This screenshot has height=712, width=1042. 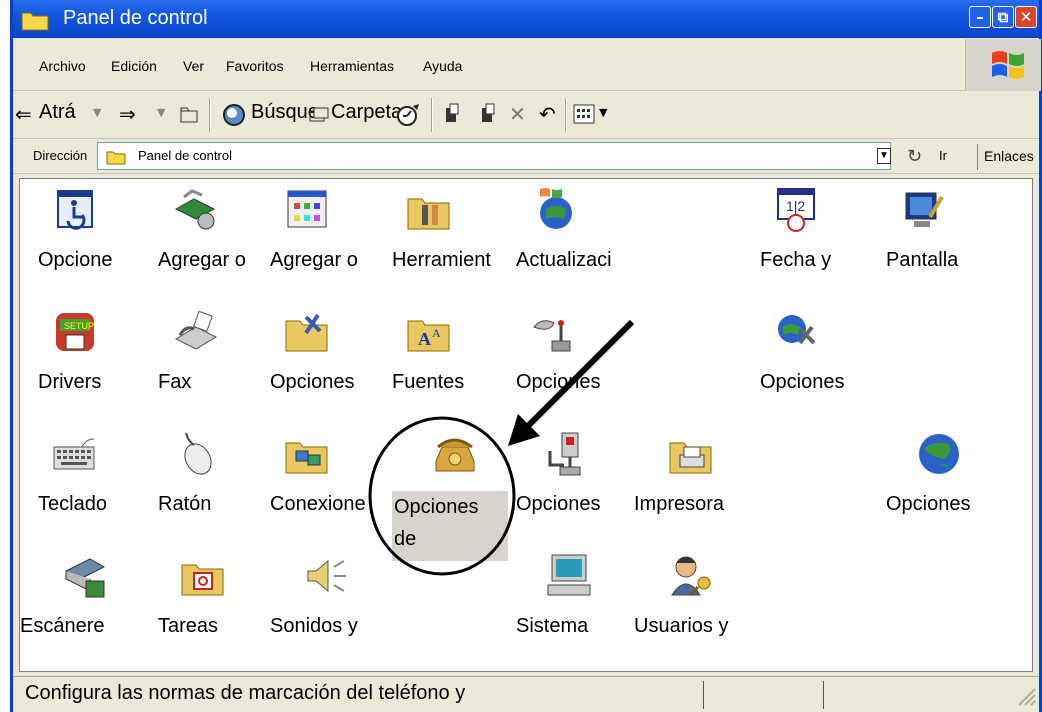 What do you see at coordinates (62, 626) in the screenshot?
I see `item-label: Escánere` at bounding box center [62, 626].